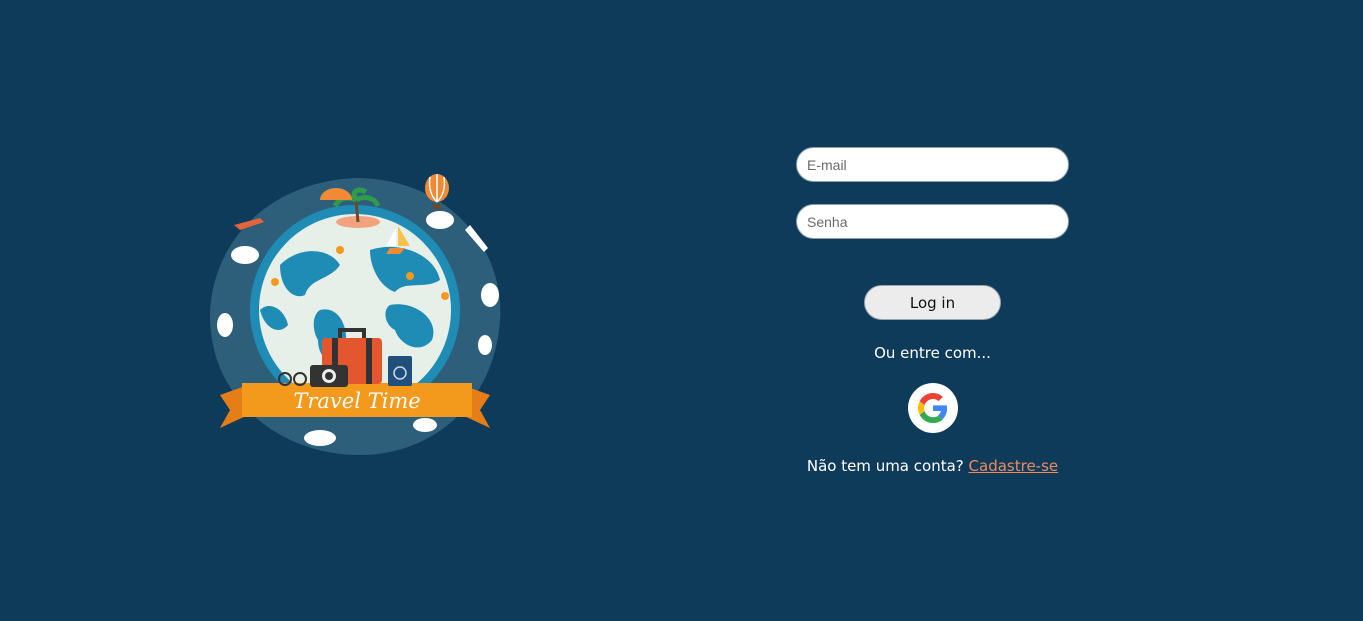 Image resolution: width=1363 pixels, height=621 pixels. What do you see at coordinates (356, 401) in the screenshot?
I see `logo-banner-text: Travel Time` at bounding box center [356, 401].